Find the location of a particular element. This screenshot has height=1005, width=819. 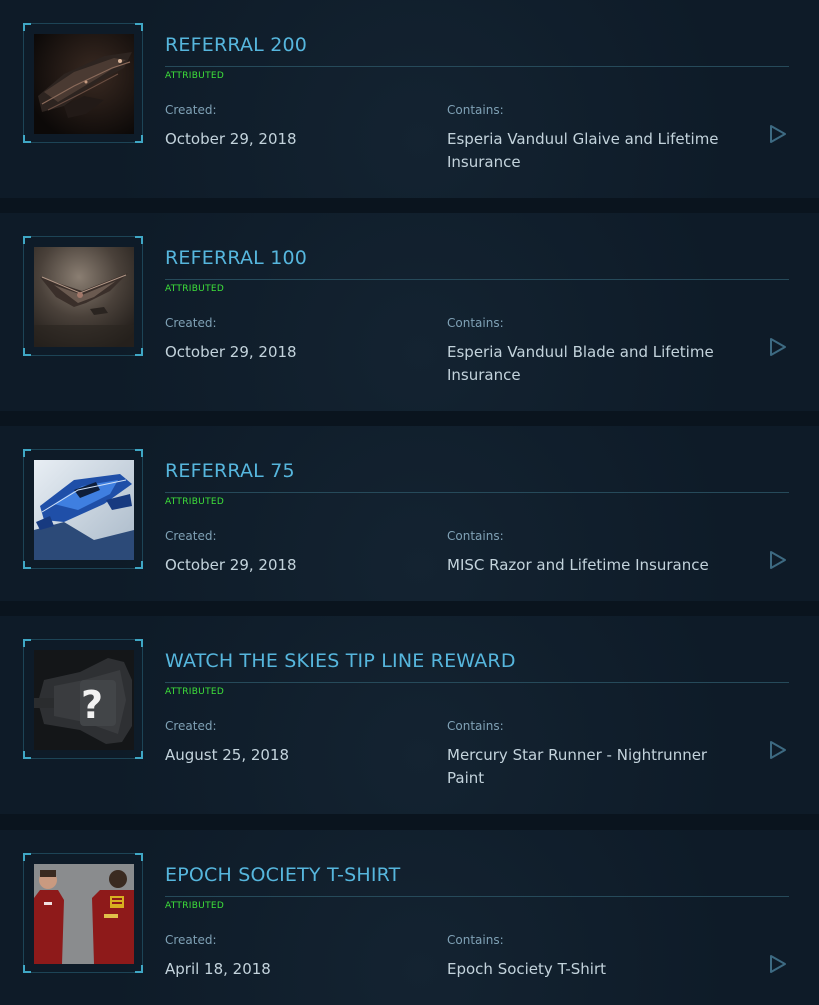

item-title: REFERRAL 75 is located at coordinates (230, 471).